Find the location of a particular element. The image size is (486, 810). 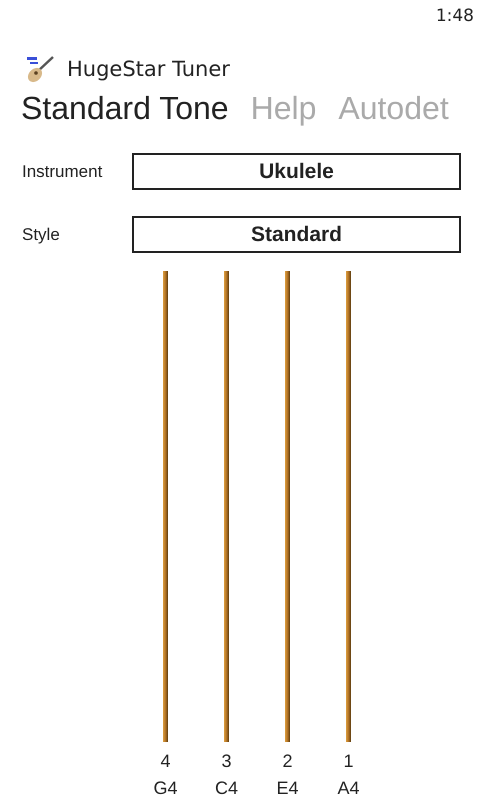

string-number: 1 is located at coordinates (348, 761).